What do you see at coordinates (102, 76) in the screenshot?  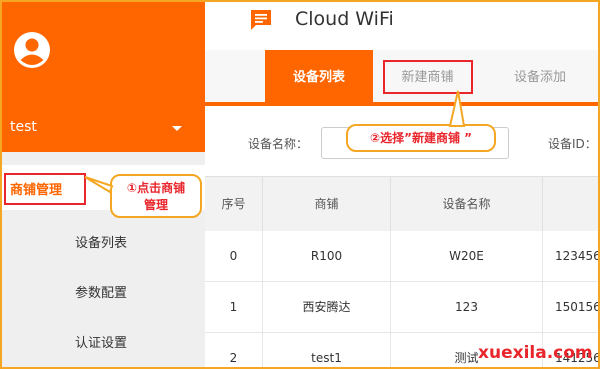 I see `user-panel: test` at bounding box center [102, 76].